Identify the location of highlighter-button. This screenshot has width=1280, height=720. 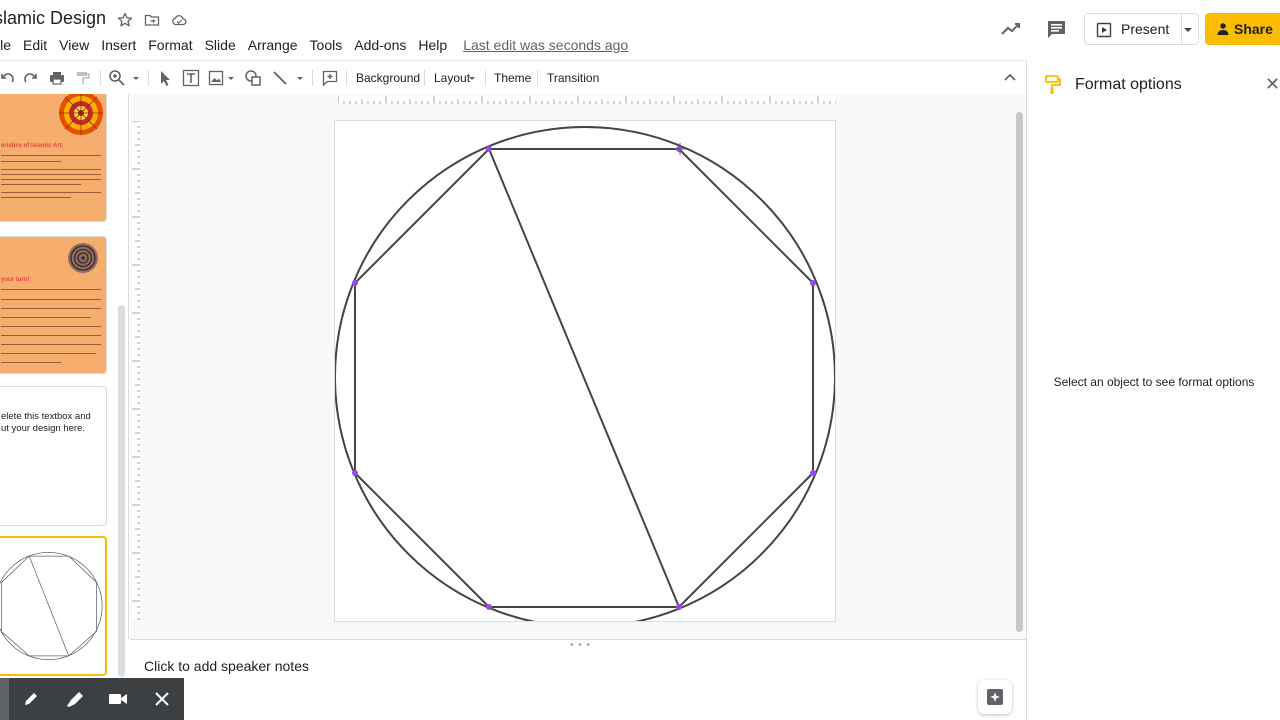
(75, 699).